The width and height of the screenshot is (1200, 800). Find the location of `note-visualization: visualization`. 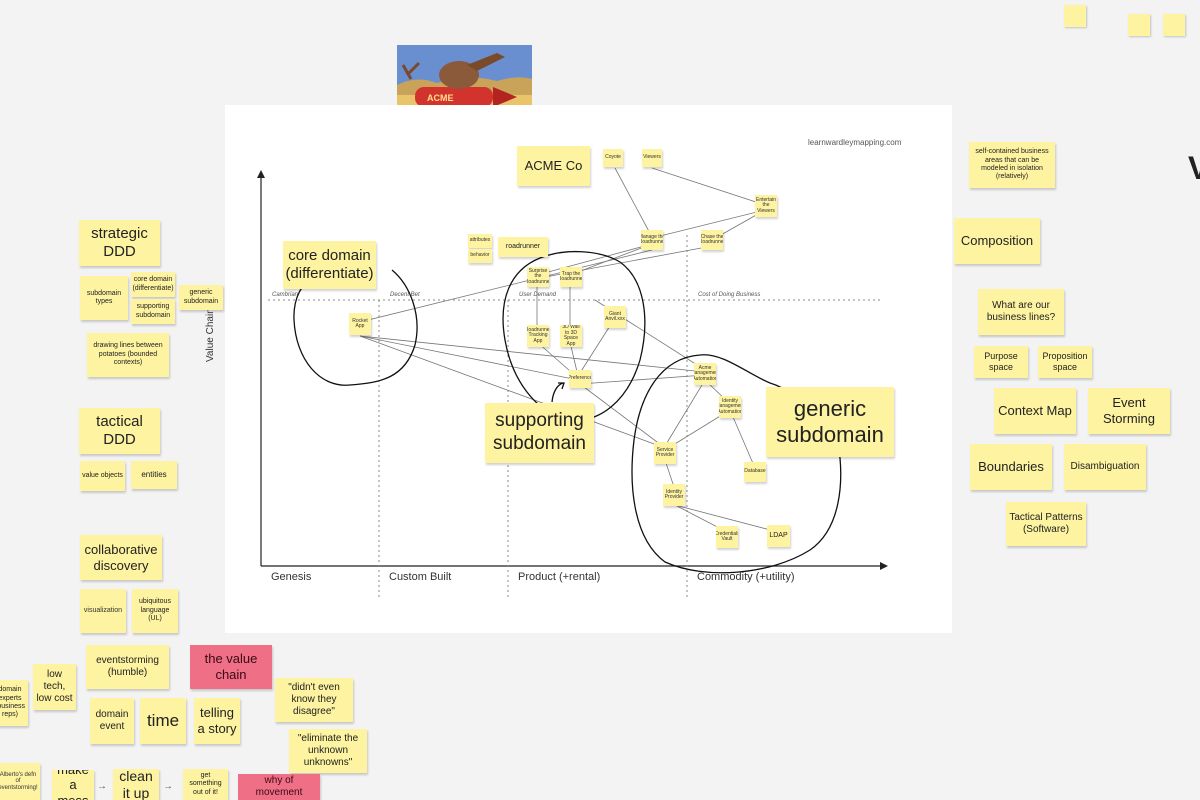

note-visualization: visualization is located at coordinates (103, 611).